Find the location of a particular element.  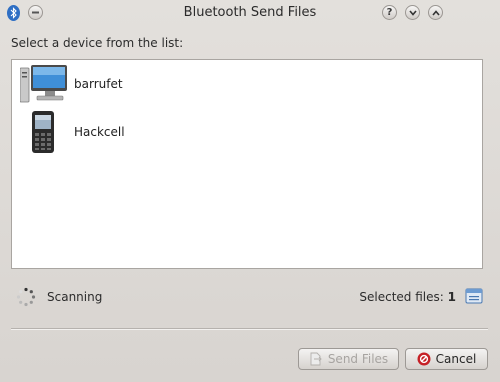

phone-icon is located at coordinates (44, 132).